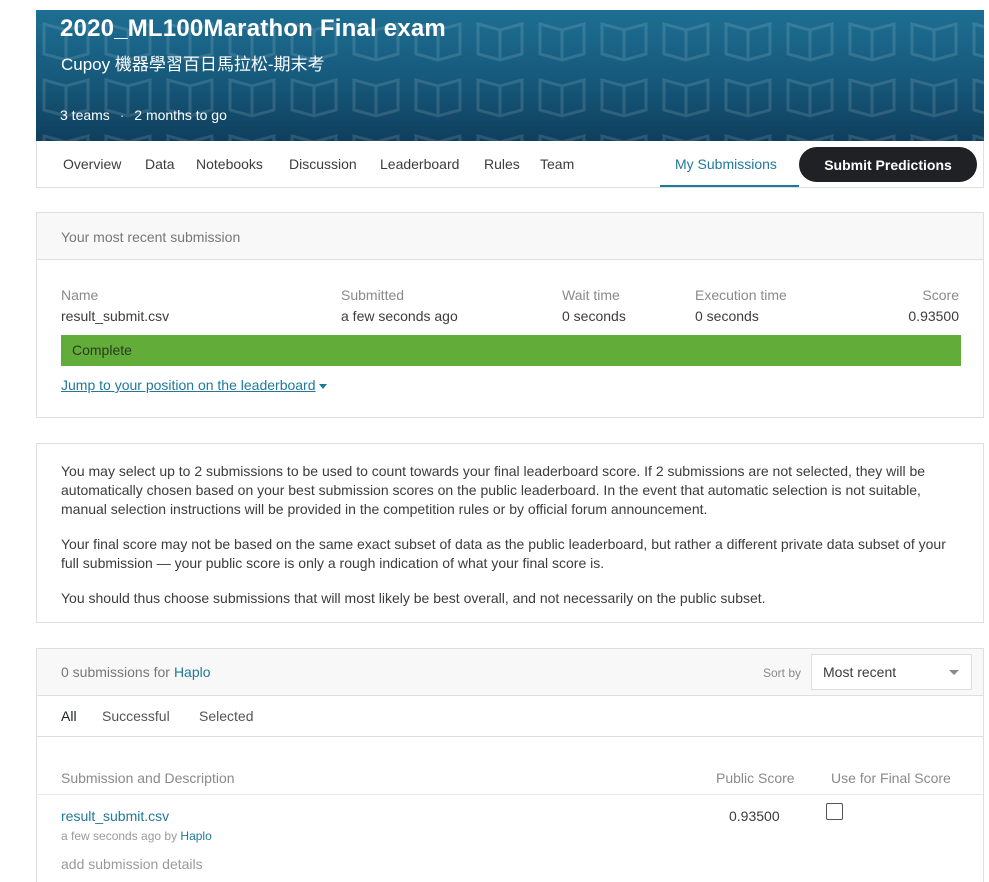 The width and height of the screenshot is (989, 882). I want to click on submission-time: a few seconds ago by, so click(119, 836).